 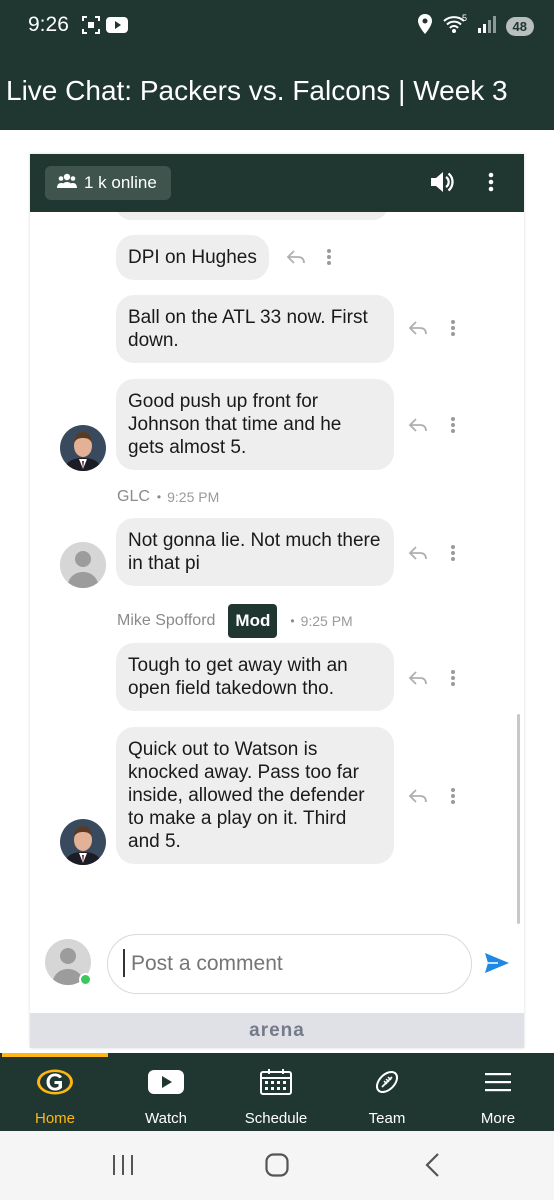 What do you see at coordinates (276, 1082) in the screenshot?
I see `calendar-icon` at bounding box center [276, 1082].